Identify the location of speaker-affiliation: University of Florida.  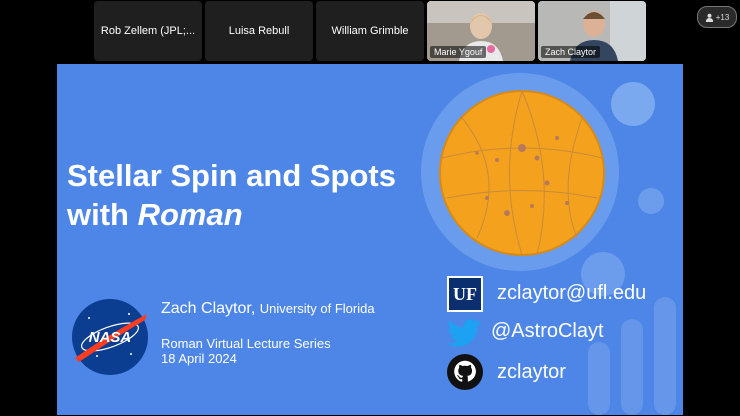
(317, 308).